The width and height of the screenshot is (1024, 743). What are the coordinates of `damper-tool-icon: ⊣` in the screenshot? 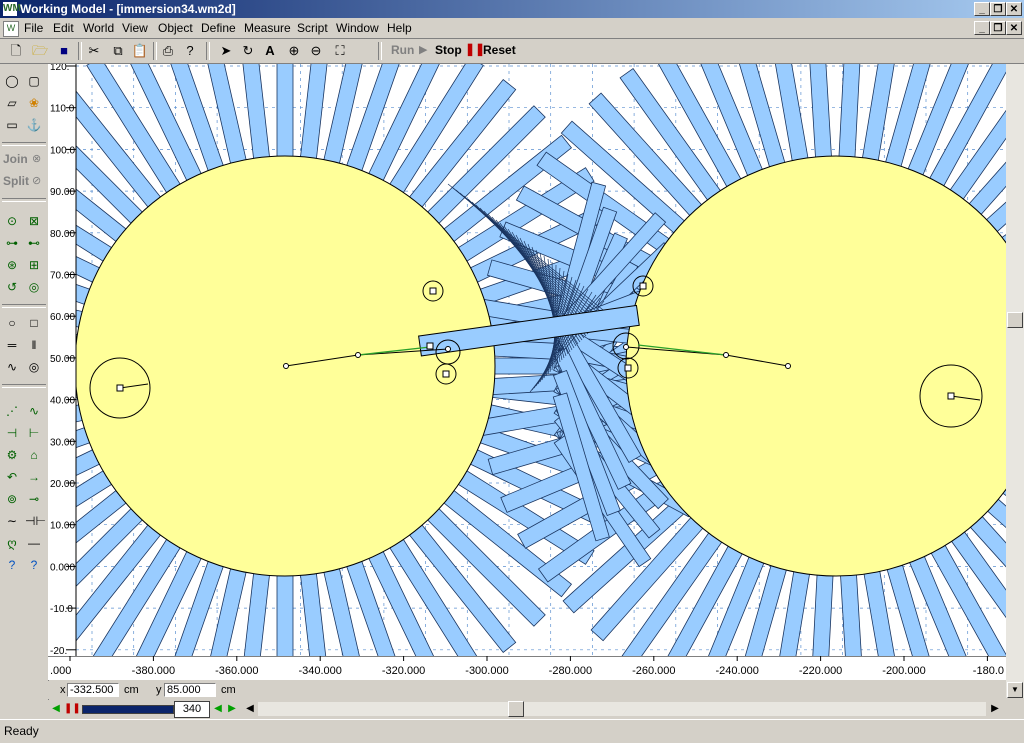 It's located at (12, 433).